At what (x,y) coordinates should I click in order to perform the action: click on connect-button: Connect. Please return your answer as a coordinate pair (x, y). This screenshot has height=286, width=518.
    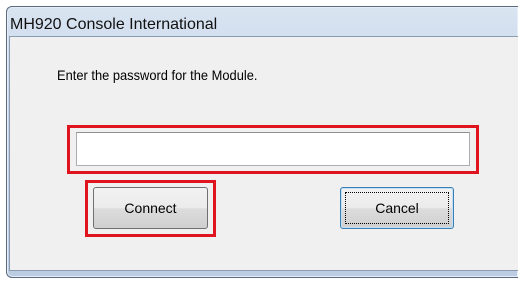
    Looking at the image, I should click on (150, 208).